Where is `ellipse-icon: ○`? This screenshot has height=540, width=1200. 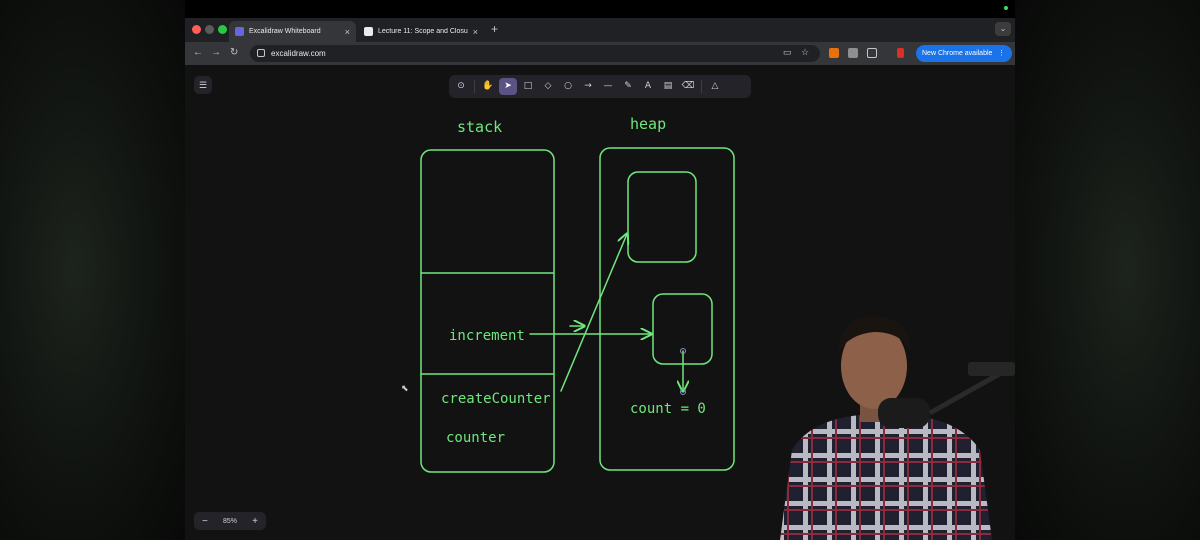 ellipse-icon: ○ is located at coordinates (568, 86).